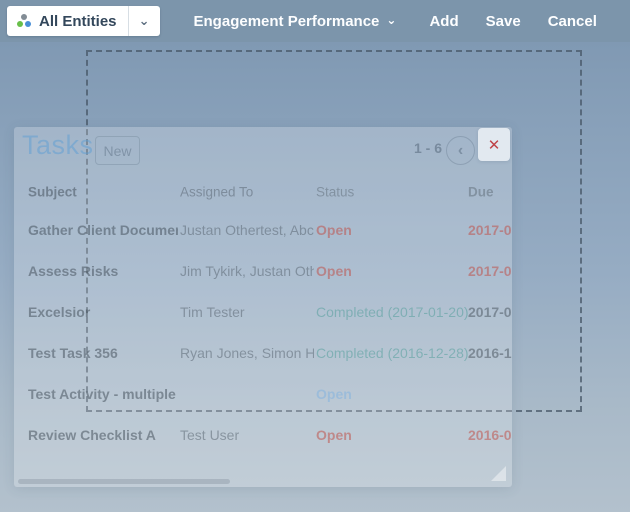  Describe the element at coordinates (52, 192) in the screenshot. I see `column-header-subject: Subject` at that location.